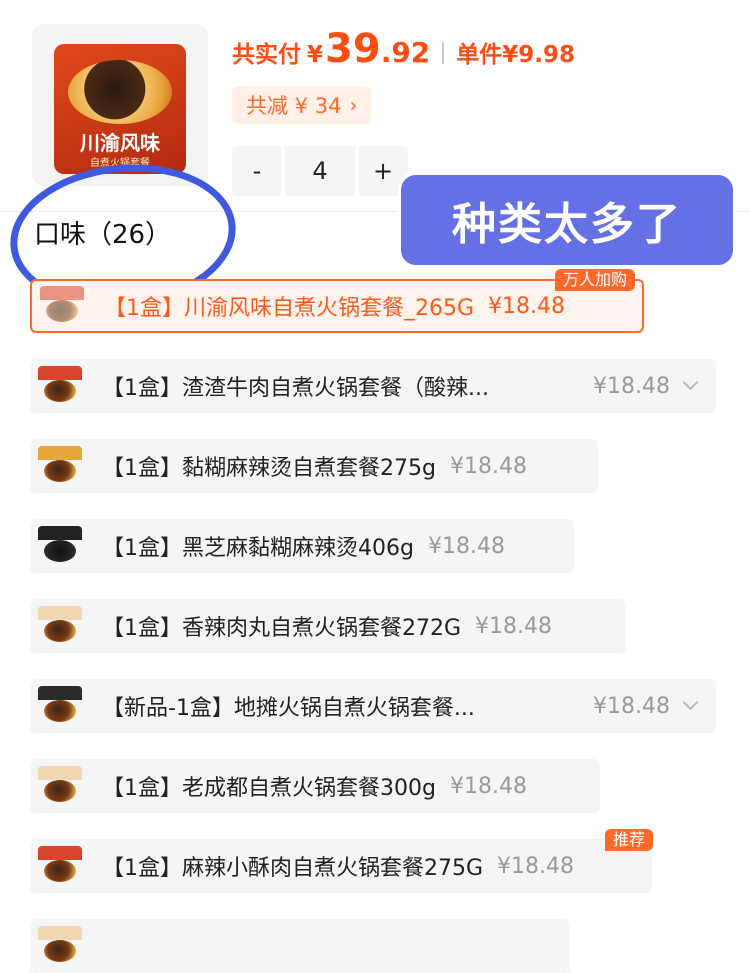 Image resolution: width=750 pixels, height=973 pixels. What do you see at coordinates (120, 92) in the screenshot?
I see `hotpot-bowl-image` at bounding box center [120, 92].